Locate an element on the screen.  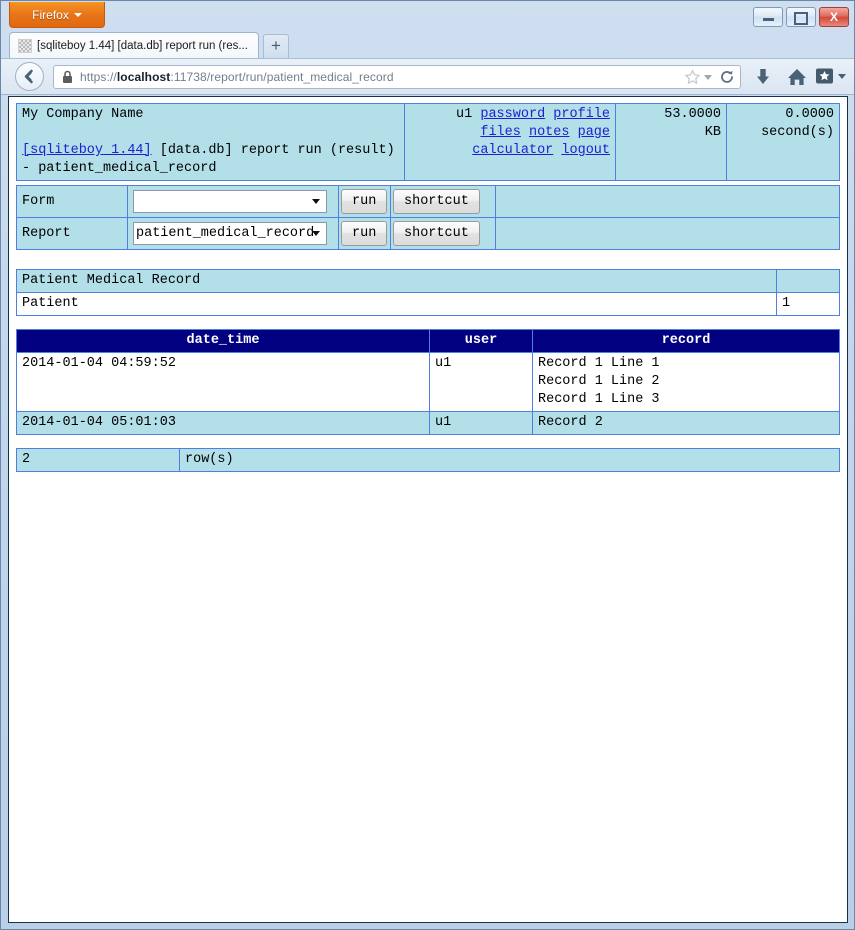
exec-time-unit: second(s) is located at coordinates (797, 132).